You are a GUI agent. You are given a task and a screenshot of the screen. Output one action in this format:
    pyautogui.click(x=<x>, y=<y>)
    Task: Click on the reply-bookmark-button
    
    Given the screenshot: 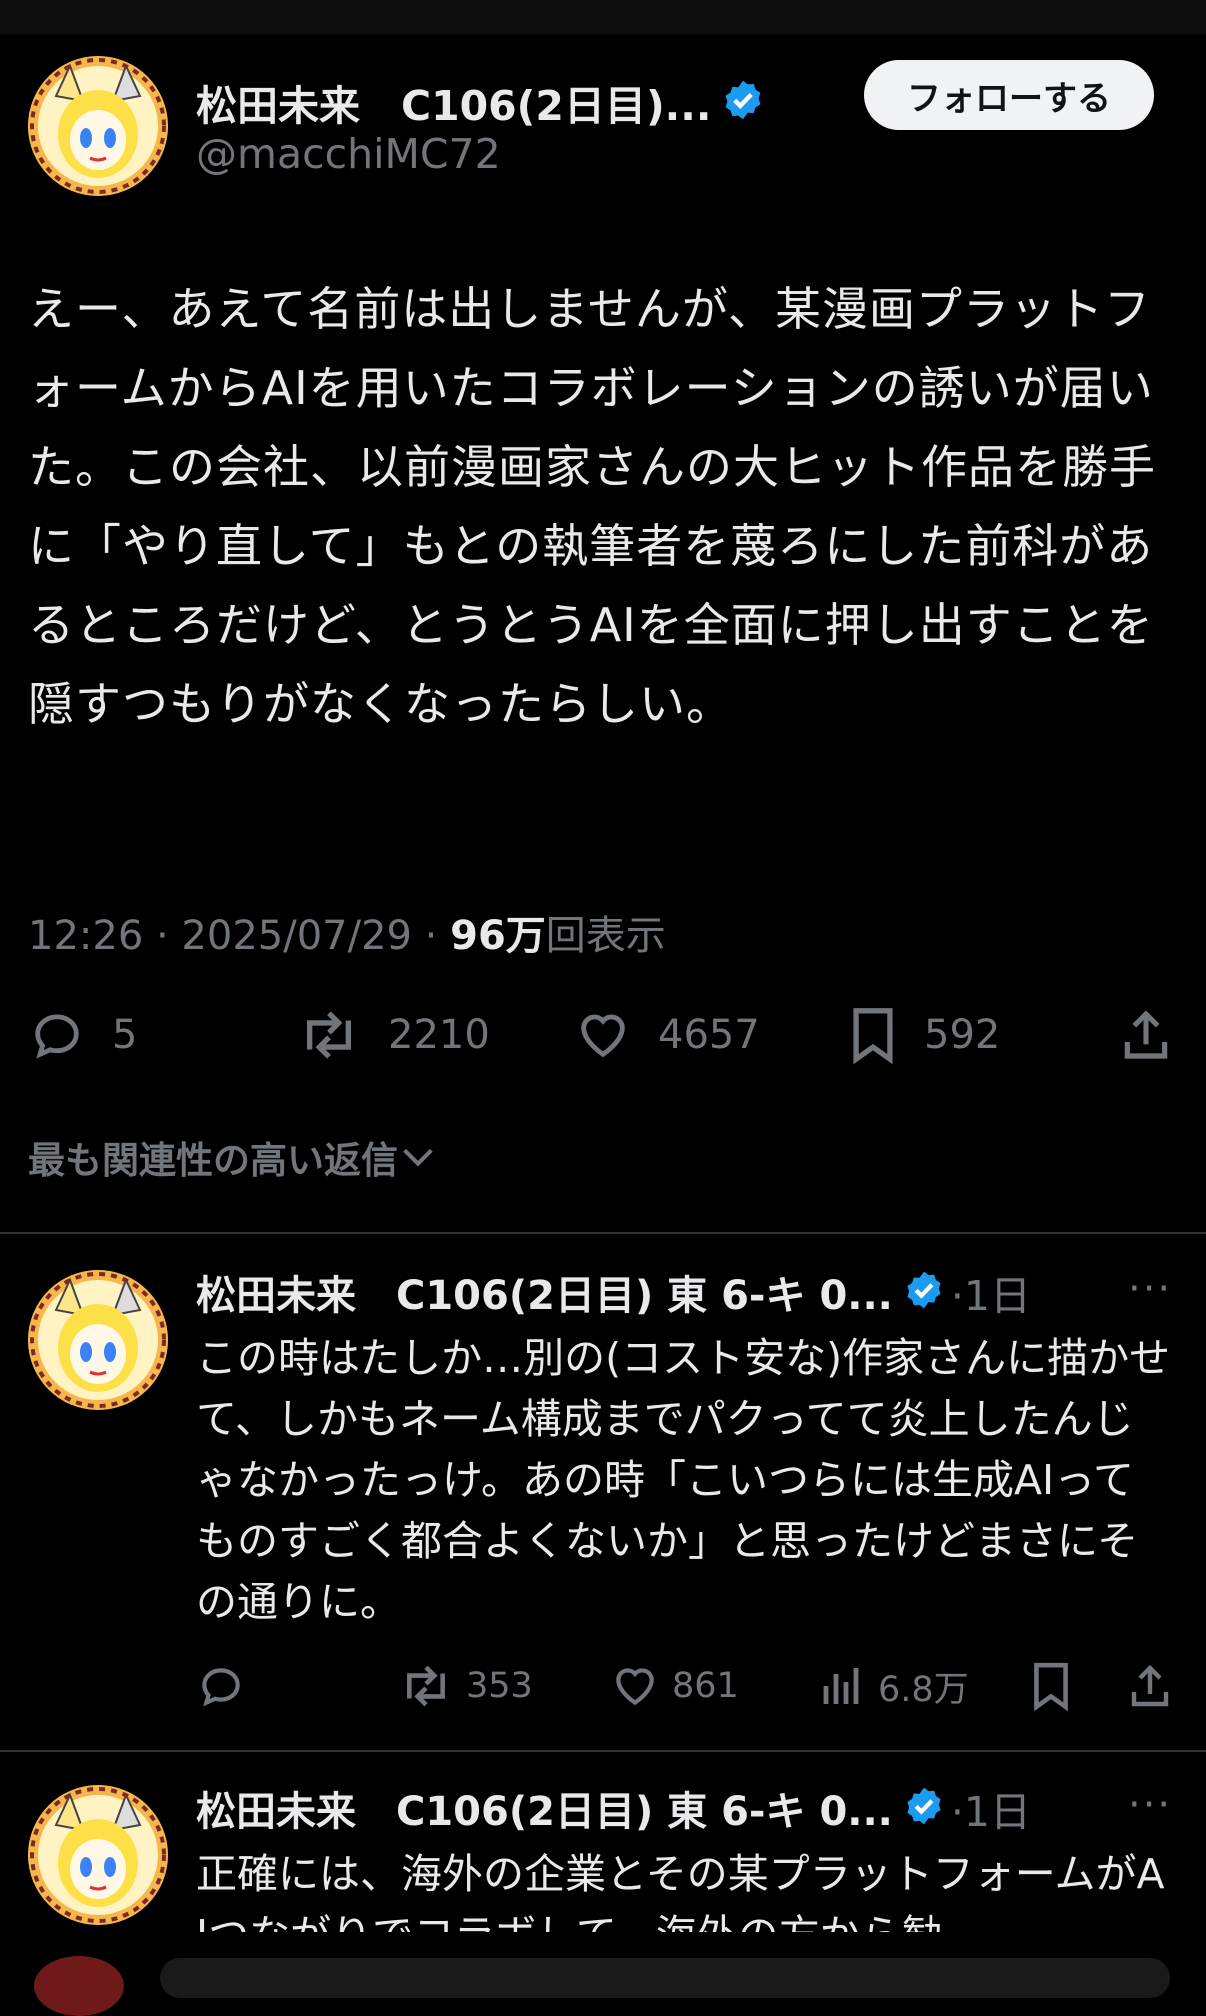 What is the action you would take?
    pyautogui.click(x=1057, y=1686)
    